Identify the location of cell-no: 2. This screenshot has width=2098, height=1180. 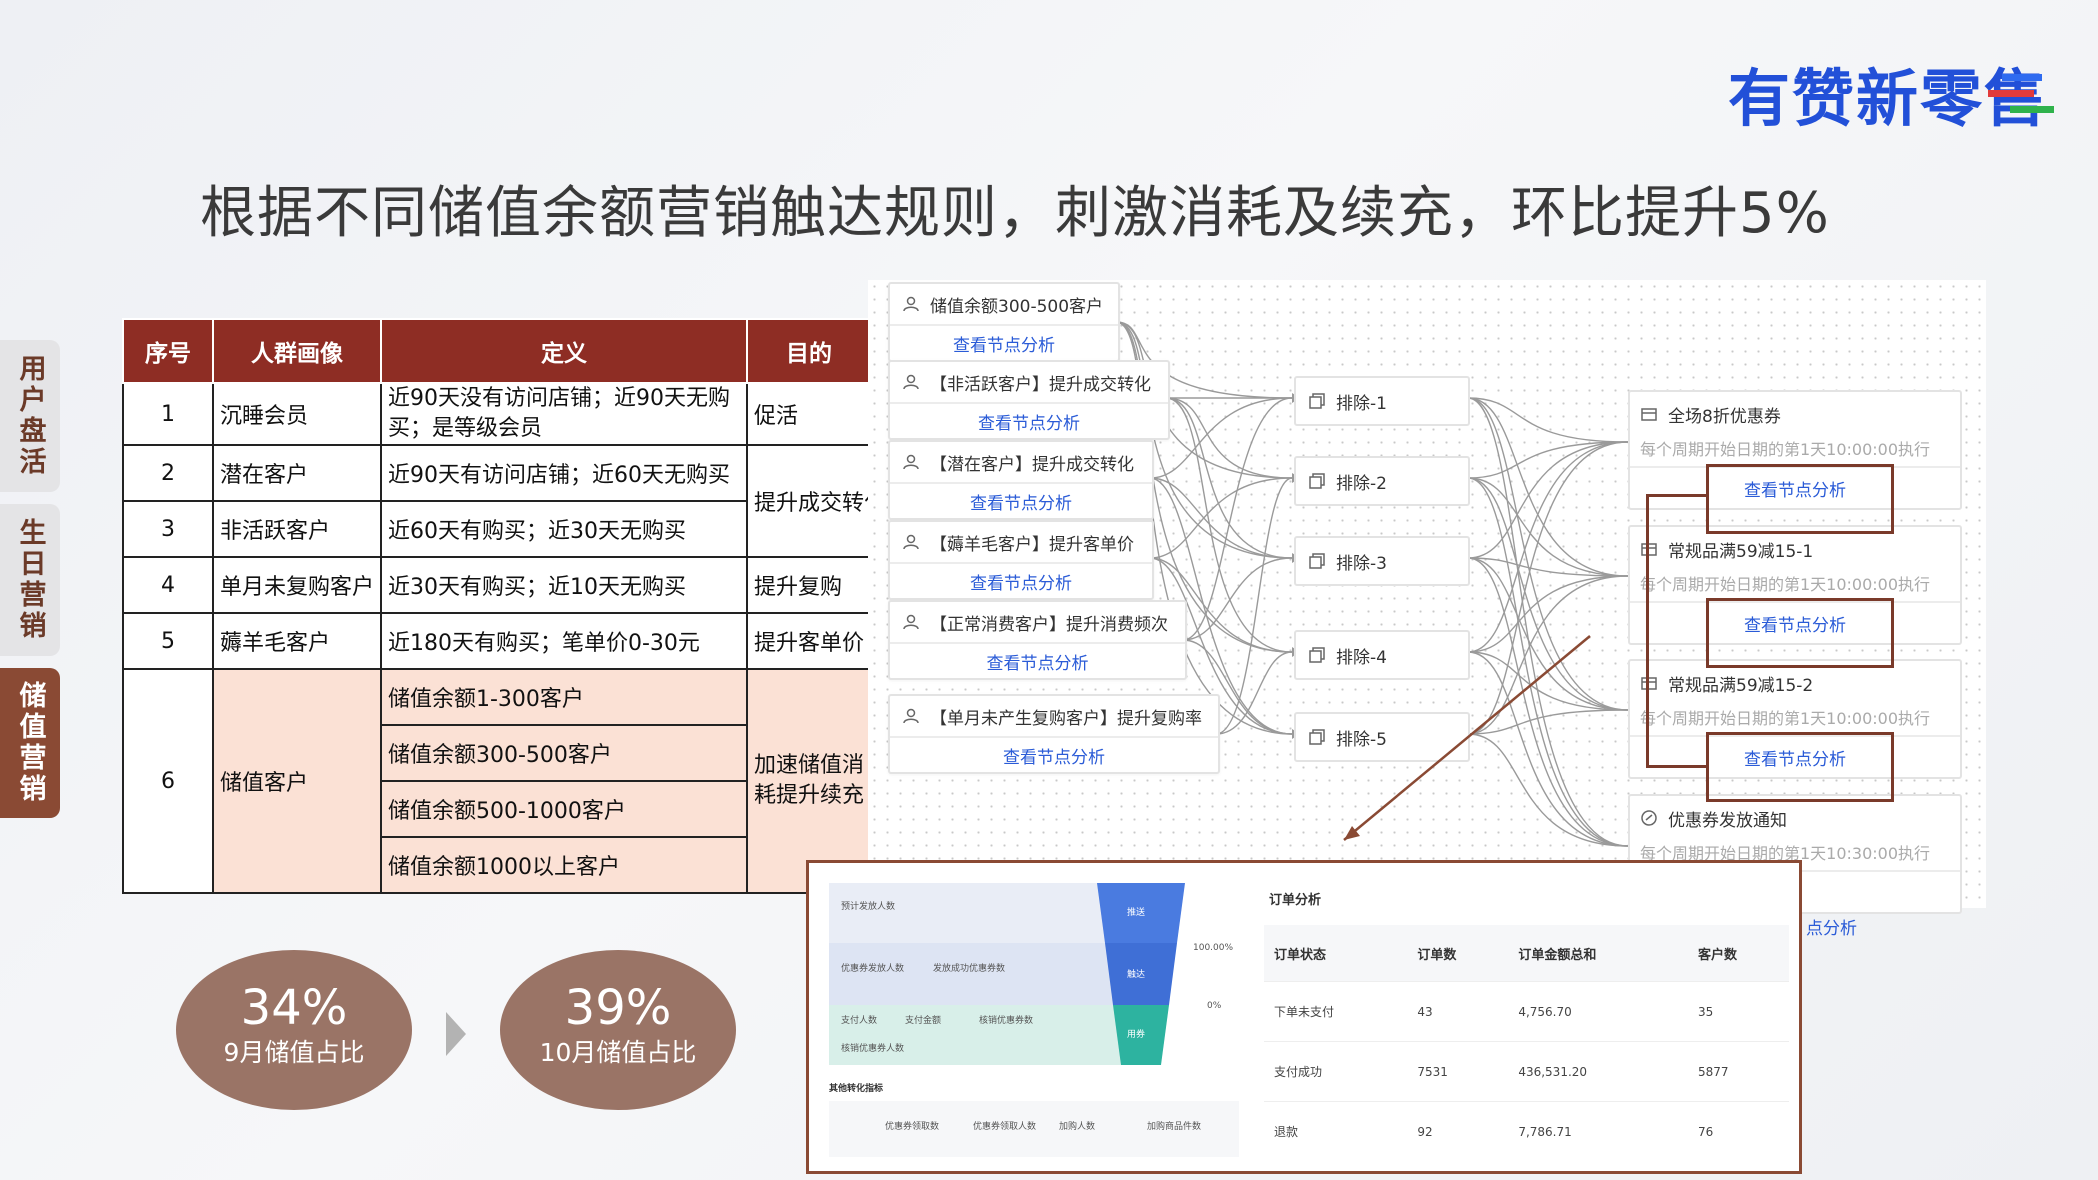
(168, 473).